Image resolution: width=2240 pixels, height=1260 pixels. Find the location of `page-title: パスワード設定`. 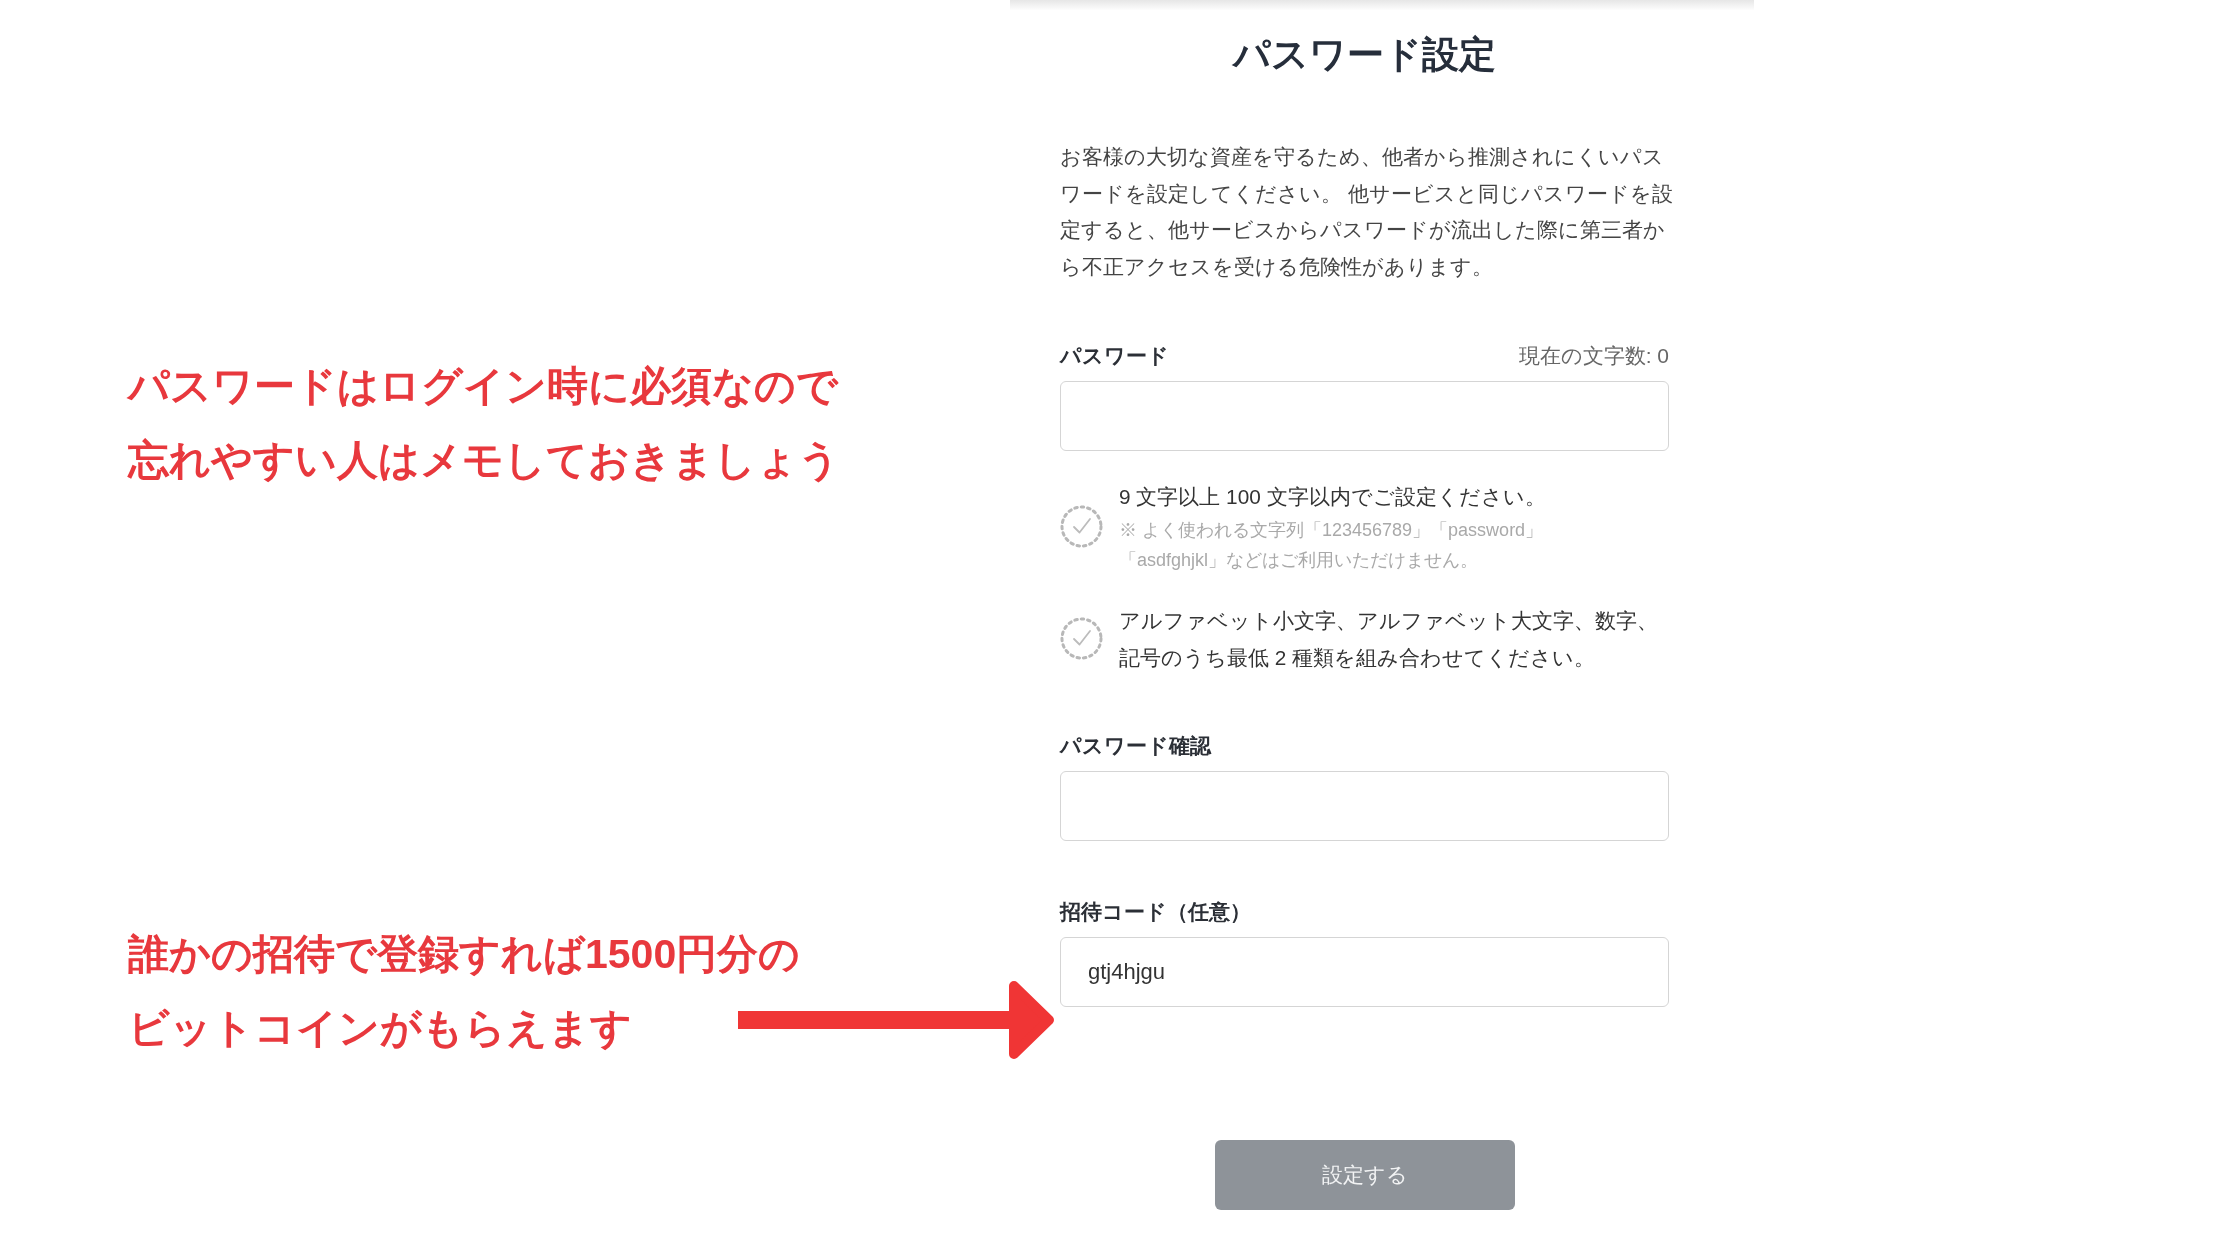

page-title: パスワード設定 is located at coordinates (1364, 54).